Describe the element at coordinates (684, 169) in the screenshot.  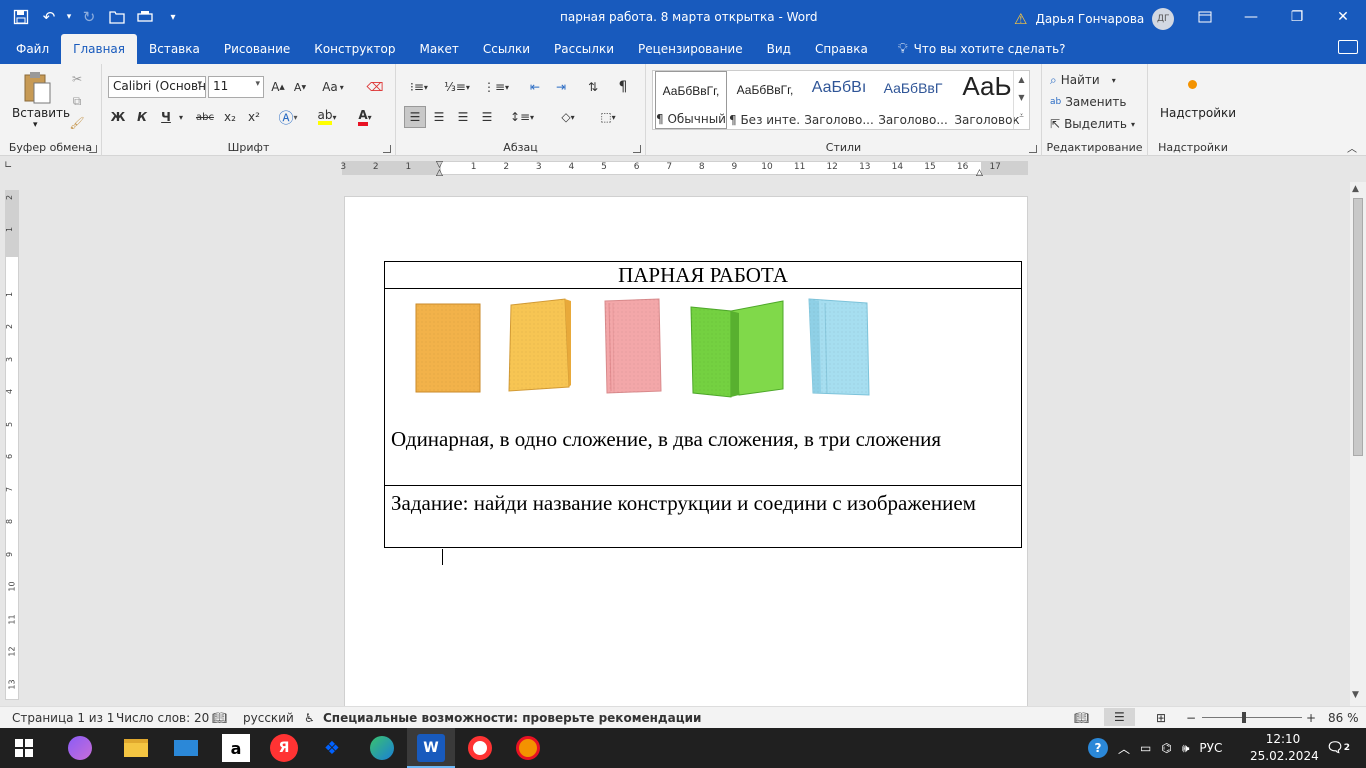
I see `horizontal-ruler: 3 2 1 1 2 3 4 5 6 7 8 9 10 11 12 13 14 15 16 17 ▽ △ △` at that location.